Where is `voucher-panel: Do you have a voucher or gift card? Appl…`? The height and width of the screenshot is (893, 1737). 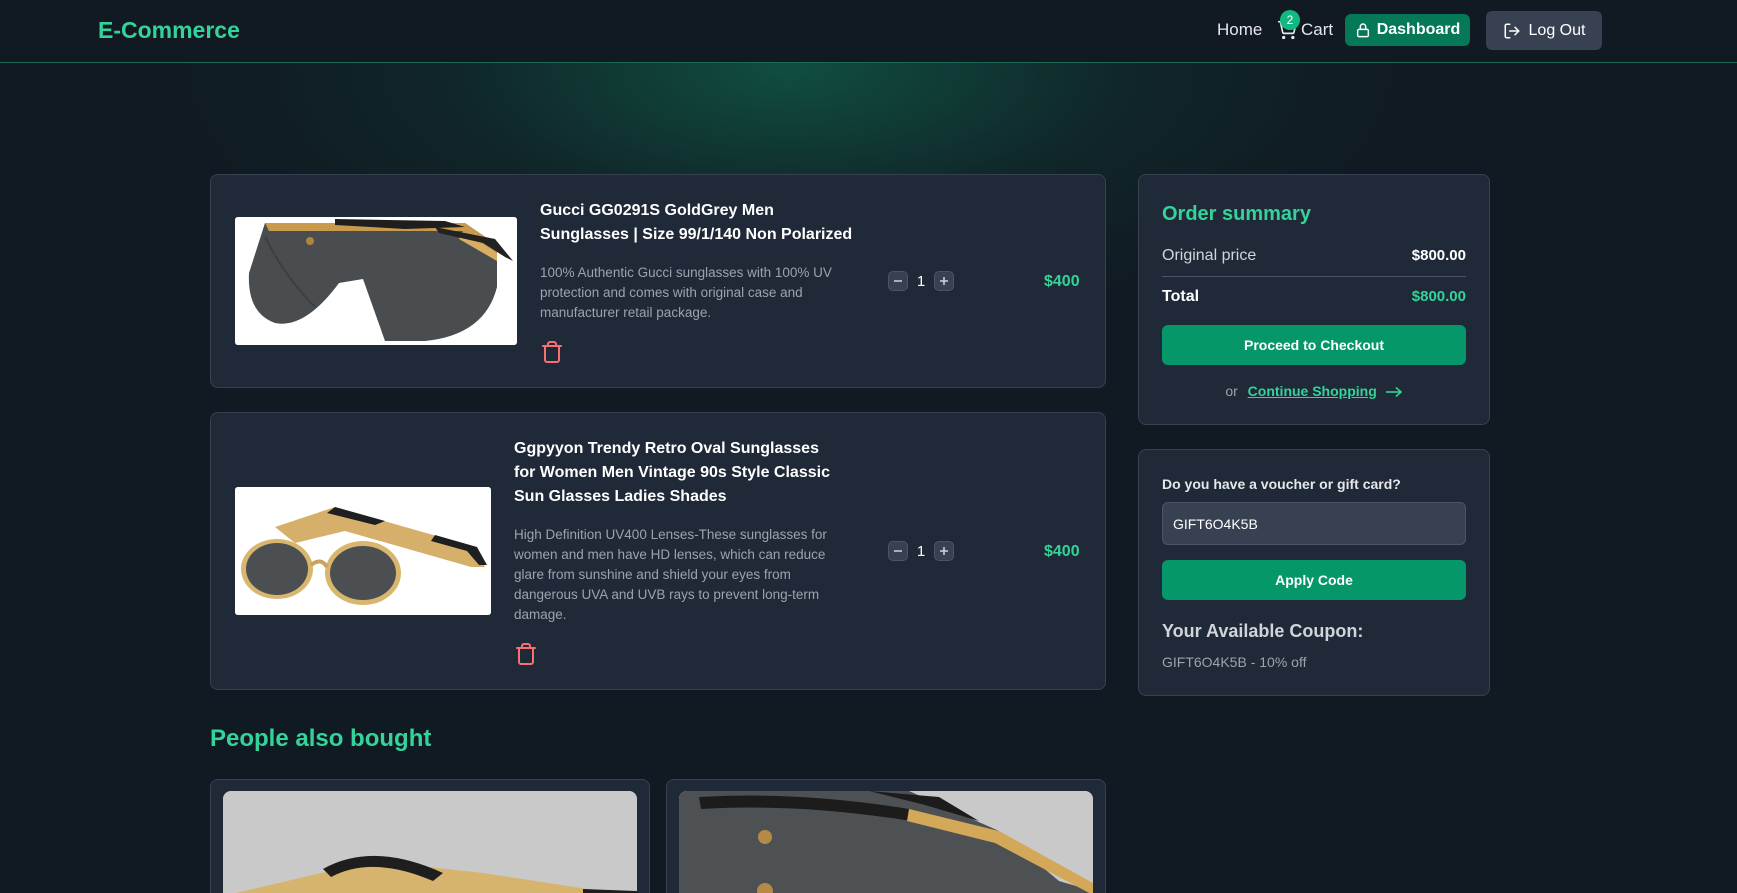
voucher-panel: Do you have a voucher or gift card? Appl… is located at coordinates (1314, 572).